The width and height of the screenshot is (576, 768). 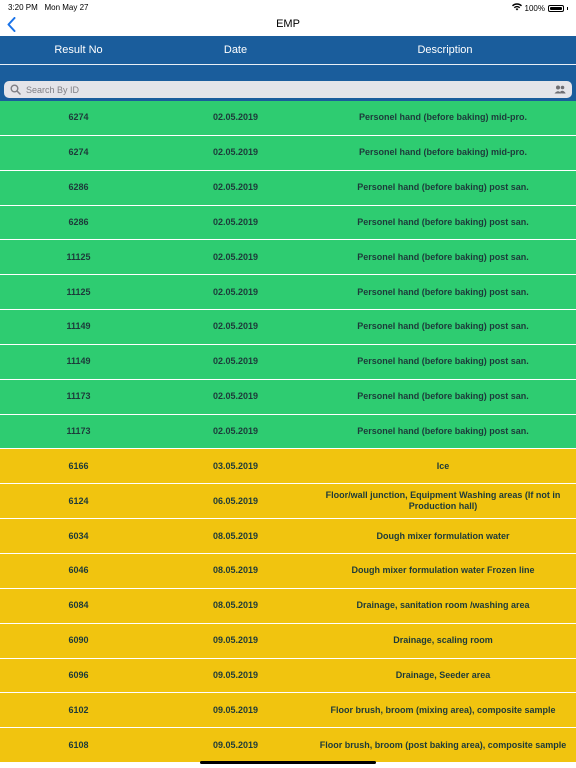 What do you see at coordinates (288, 467) in the screenshot?
I see `table-row: 6166 03.05.2019 Ice` at bounding box center [288, 467].